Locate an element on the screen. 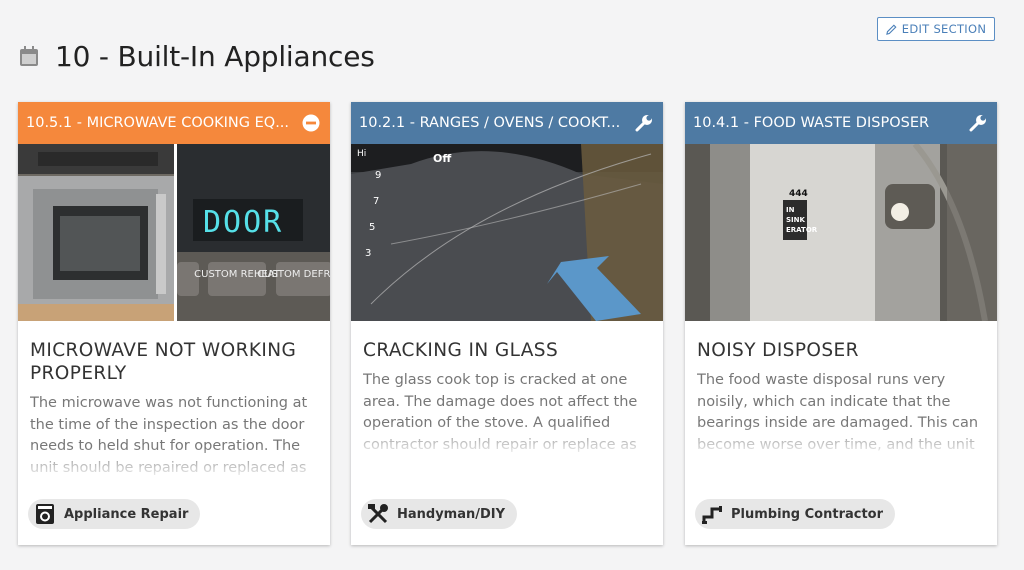 The image size is (1024, 570). contractor-tag-label: Handyman/DIY is located at coordinates (451, 514).